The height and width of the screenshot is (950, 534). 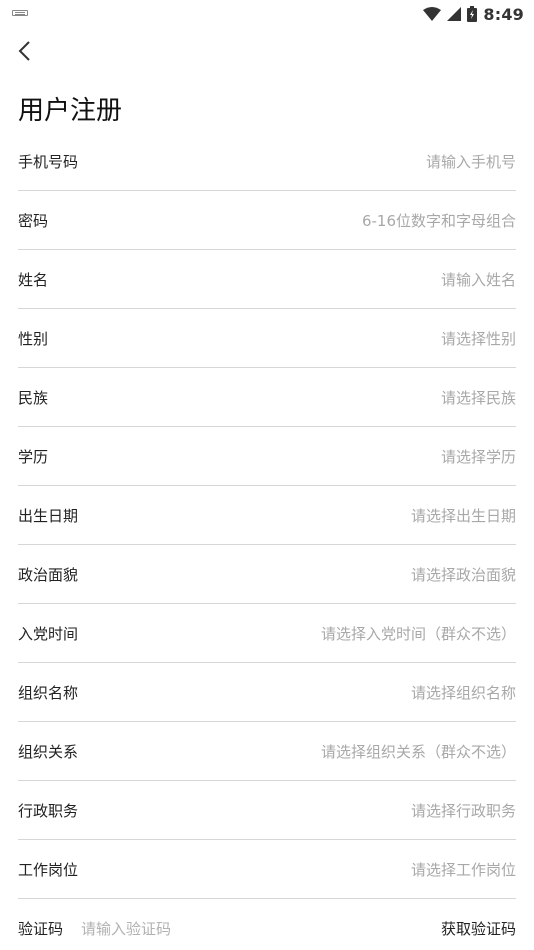 What do you see at coordinates (463, 810) in the screenshot?
I see `administrative-position-select: 请选择行政职务` at bounding box center [463, 810].